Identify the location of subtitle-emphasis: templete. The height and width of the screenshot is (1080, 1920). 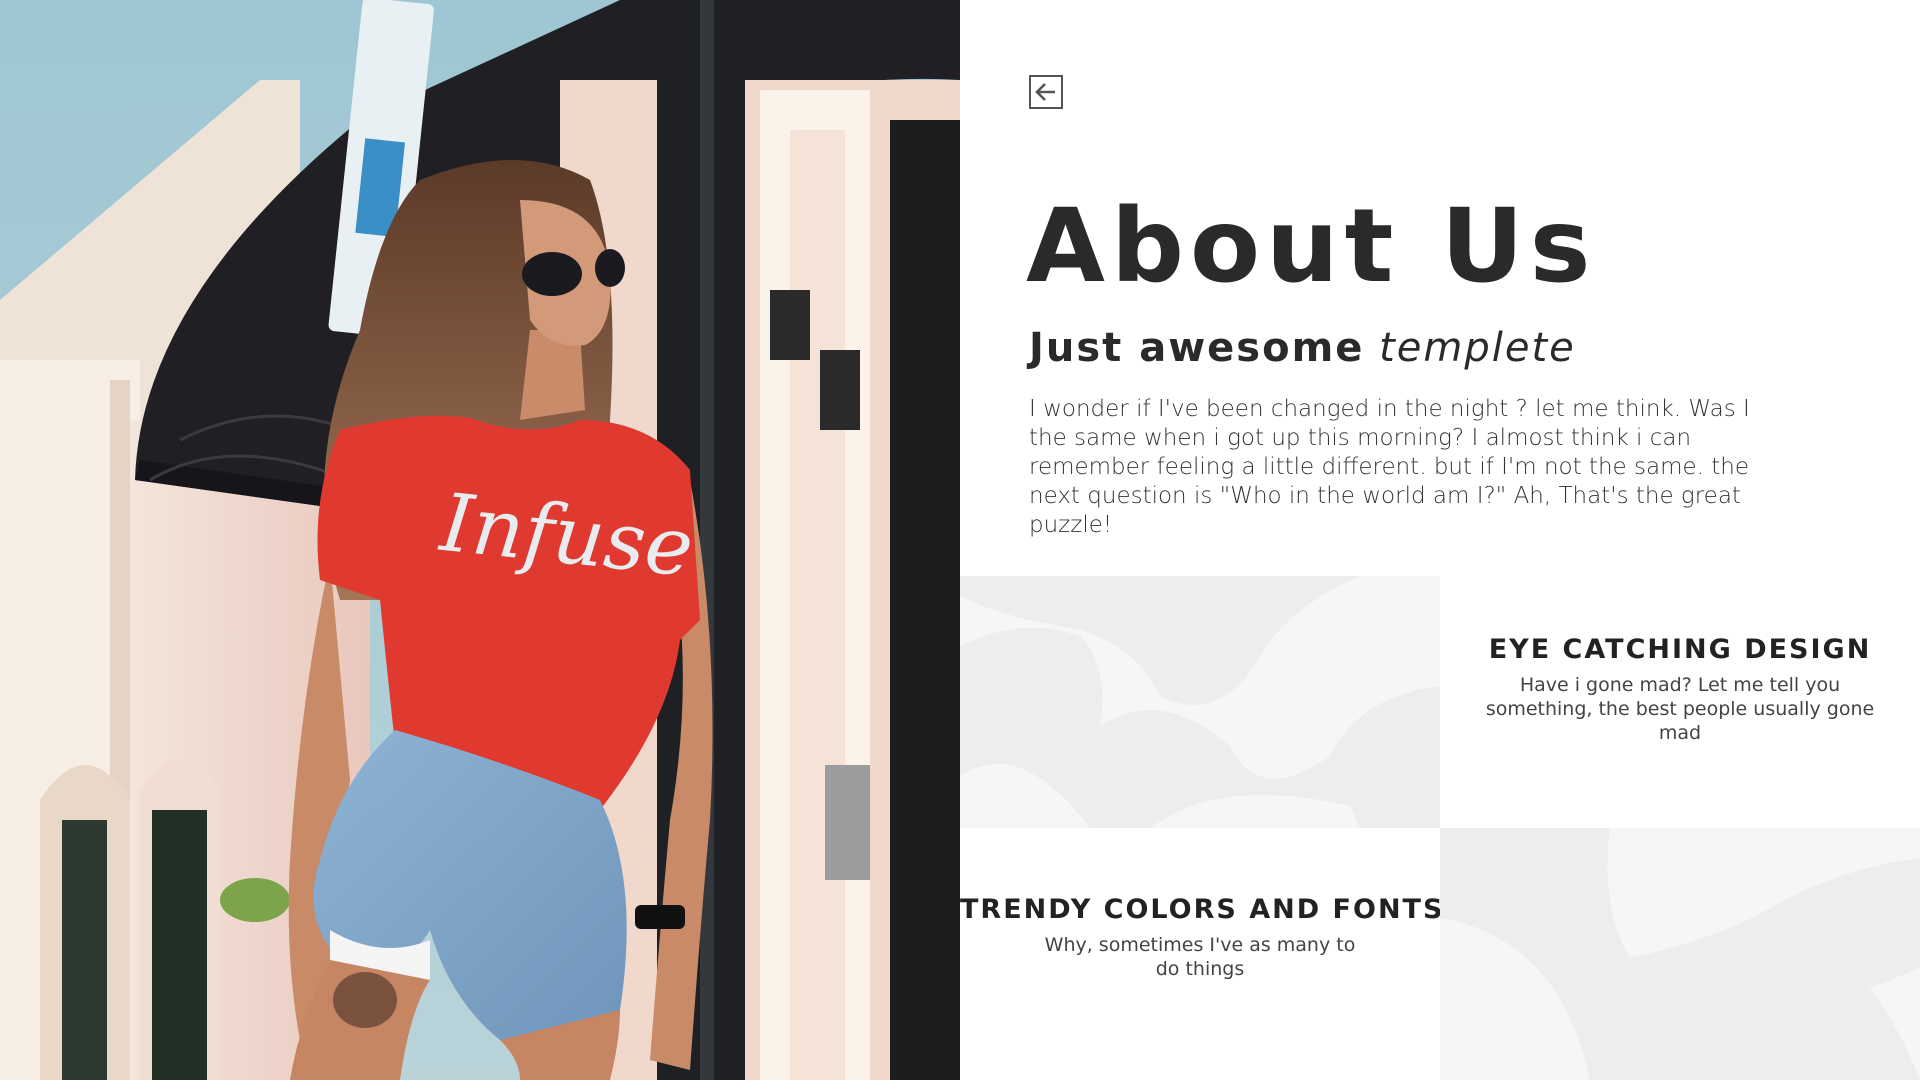
(1477, 348).